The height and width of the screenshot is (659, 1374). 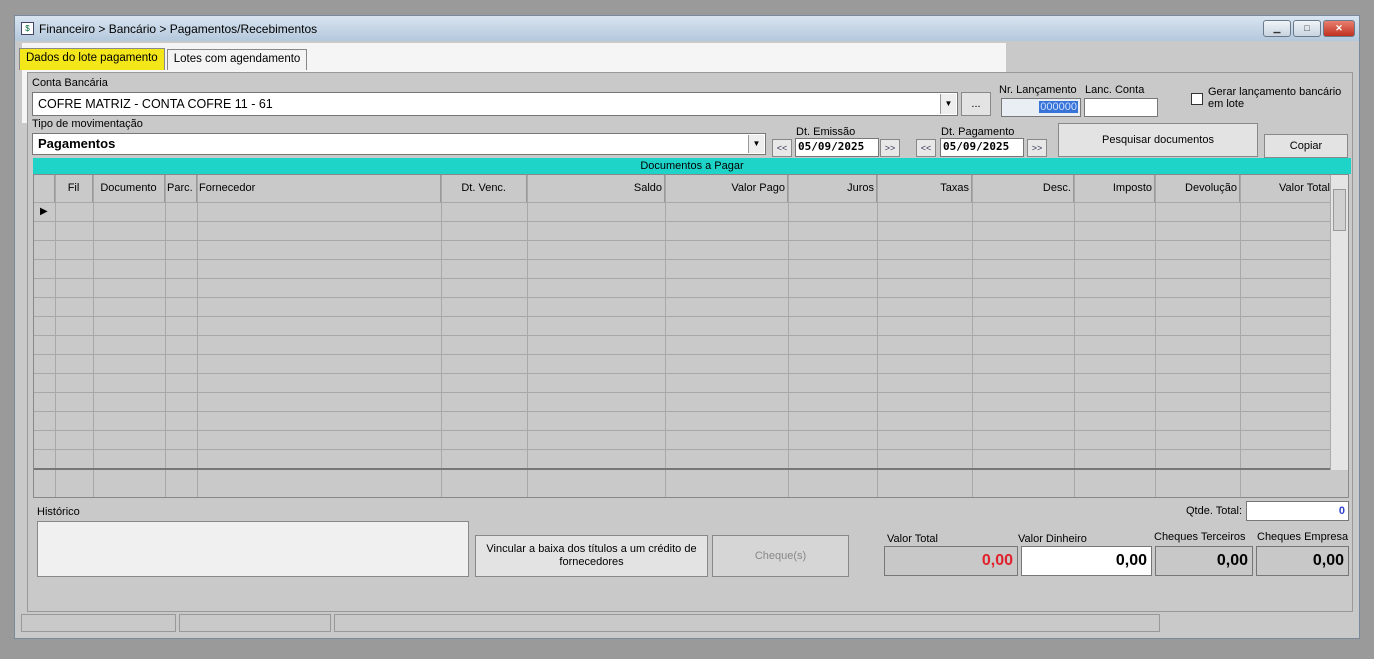 What do you see at coordinates (1302, 561) in the screenshot?
I see `cheques-empresa-field: 0,00` at bounding box center [1302, 561].